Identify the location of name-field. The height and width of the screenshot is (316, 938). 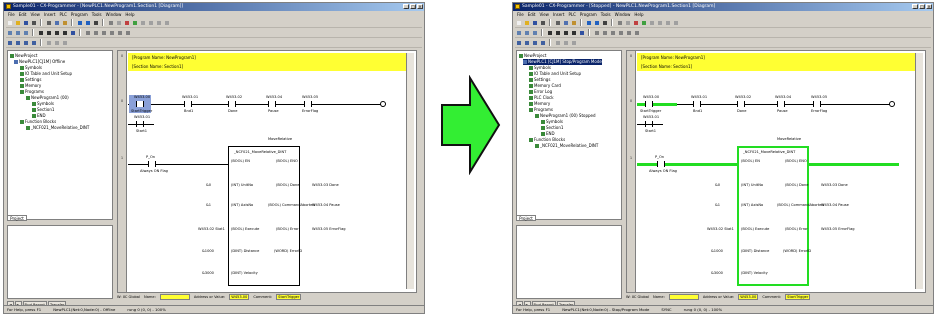
(174, 297).